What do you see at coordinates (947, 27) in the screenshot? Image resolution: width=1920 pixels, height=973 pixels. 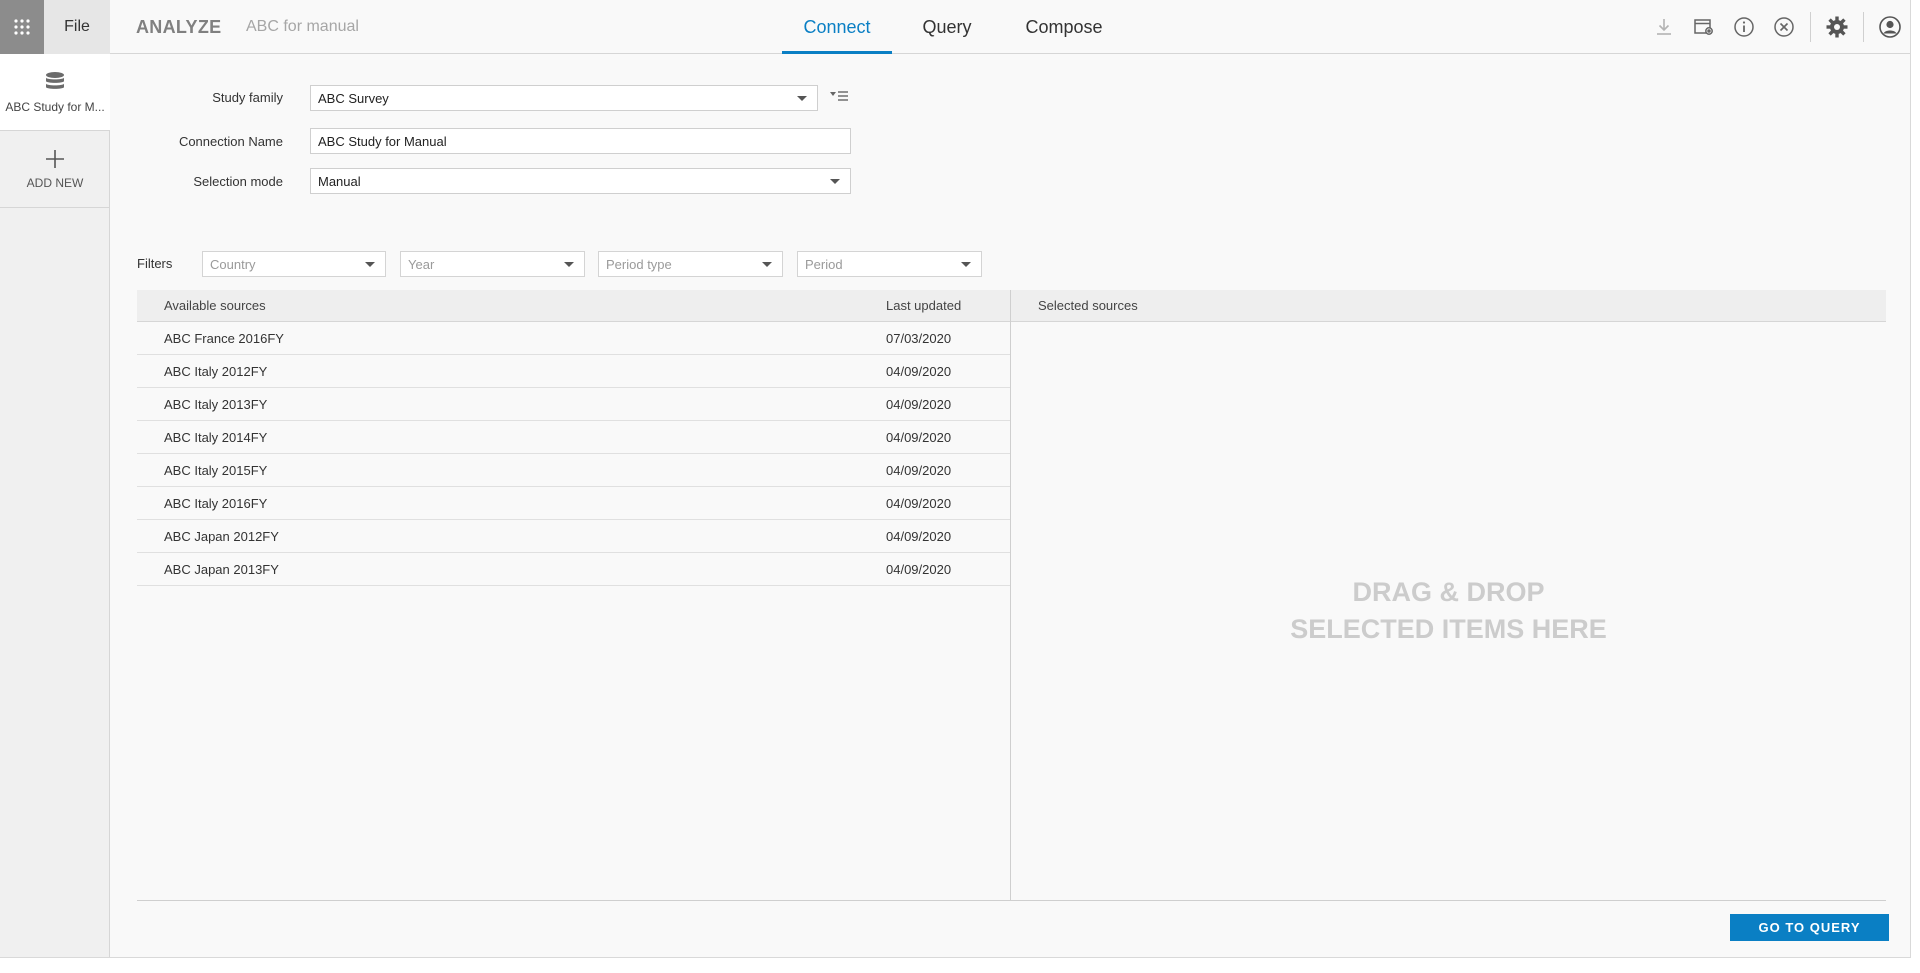 I see `tab-query: Query` at bounding box center [947, 27].